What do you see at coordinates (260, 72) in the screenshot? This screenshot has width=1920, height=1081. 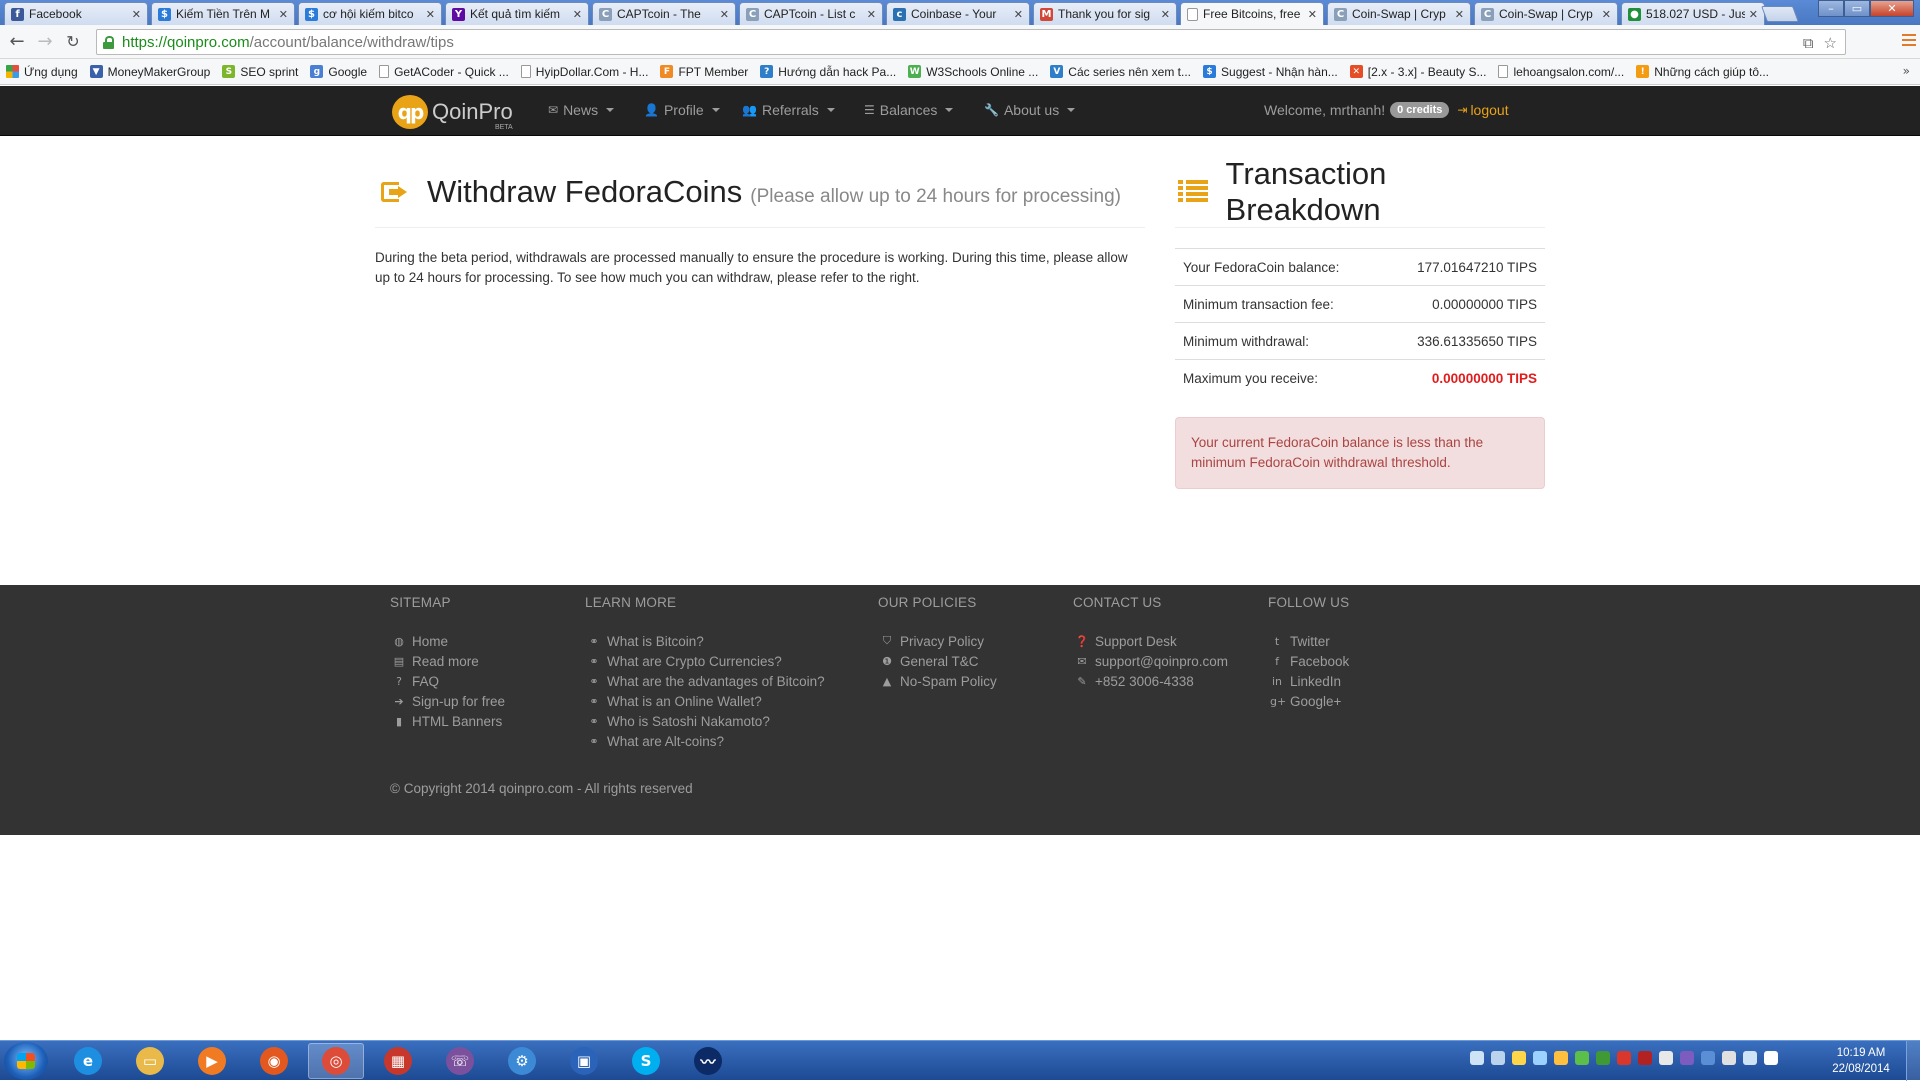 I see `bookmark-item: S SEO sprint` at bounding box center [260, 72].